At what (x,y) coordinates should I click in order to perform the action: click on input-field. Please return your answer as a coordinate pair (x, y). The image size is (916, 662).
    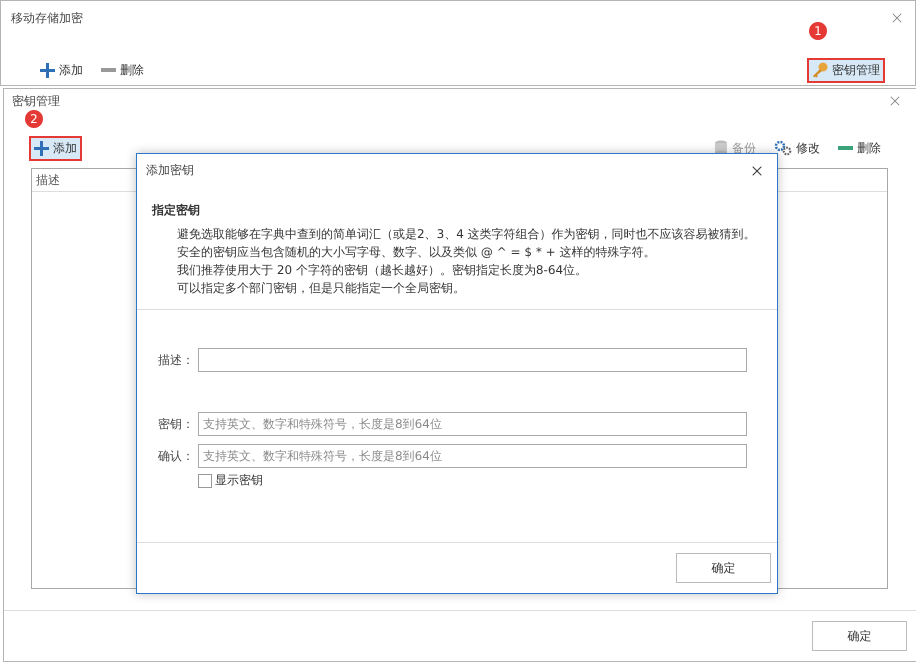
    Looking at the image, I should click on (472, 360).